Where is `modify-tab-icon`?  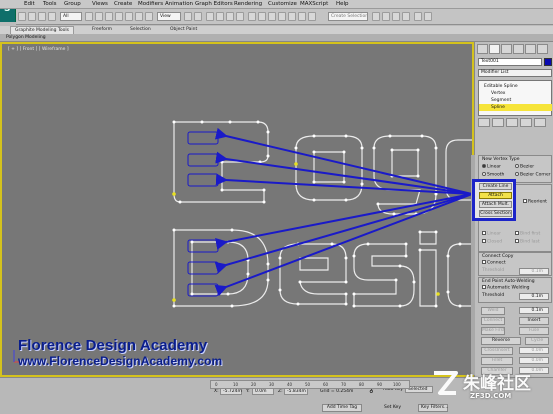
modify-tab-icon is located at coordinates (494, 49).